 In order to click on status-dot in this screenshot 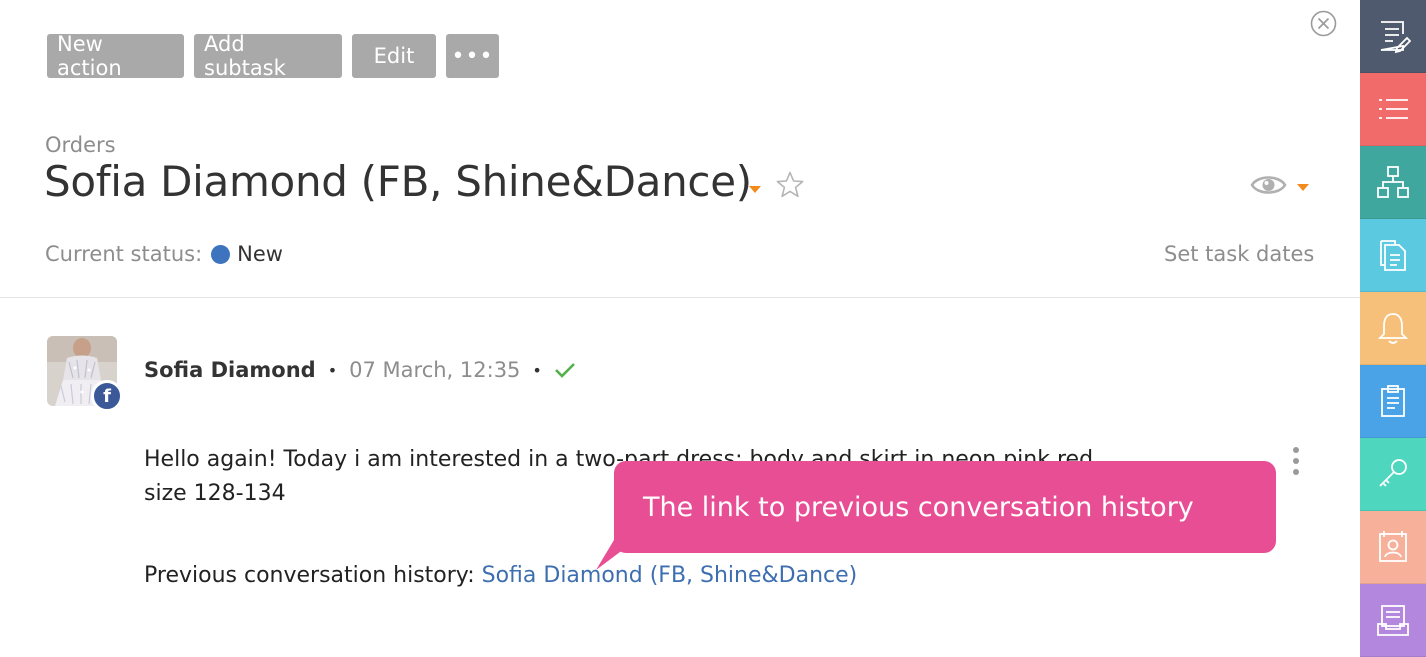, I will do `click(221, 254)`.